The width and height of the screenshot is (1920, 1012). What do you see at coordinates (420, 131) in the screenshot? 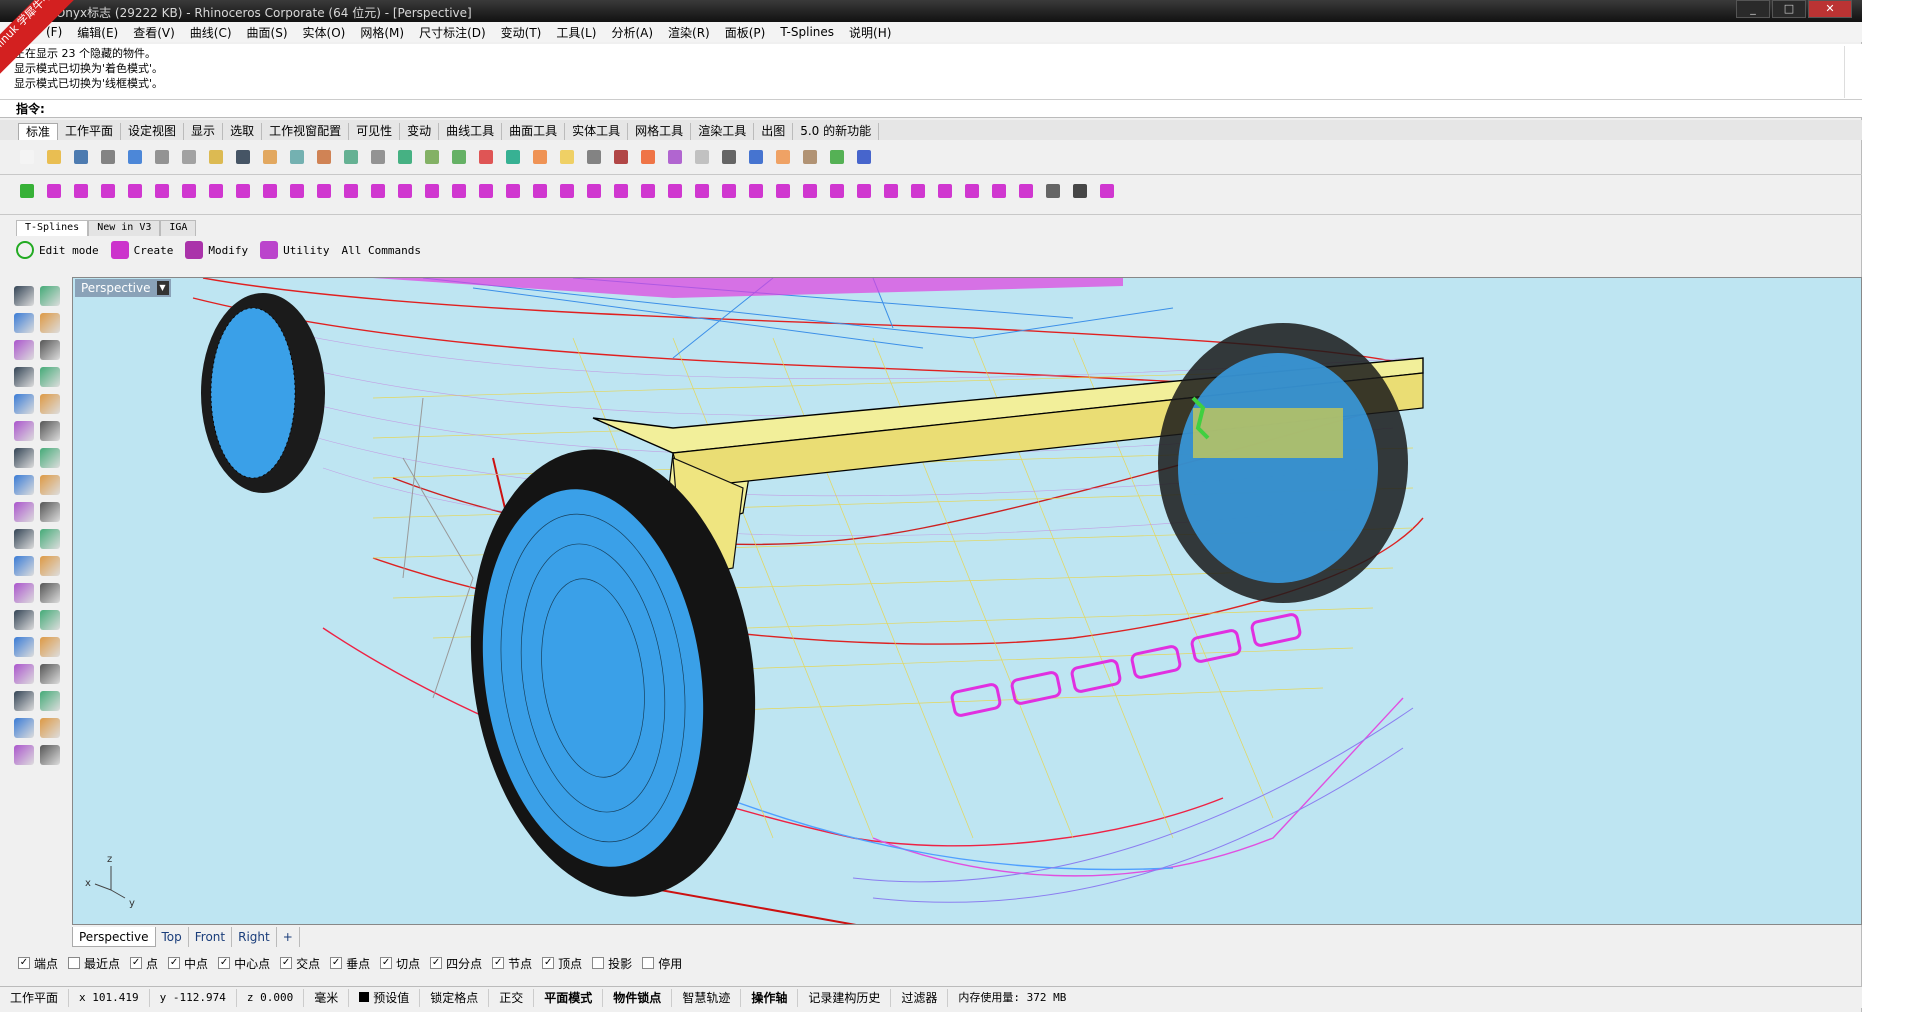
I see `toolbar-tab: 变动` at bounding box center [420, 131].